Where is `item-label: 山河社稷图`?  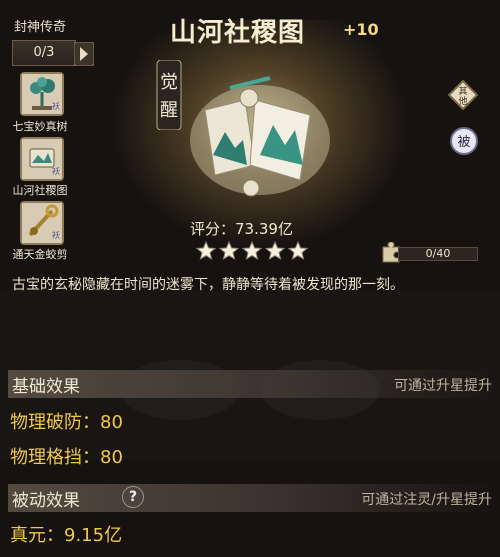
item-label: 山河社稷图 is located at coordinates (40, 190).